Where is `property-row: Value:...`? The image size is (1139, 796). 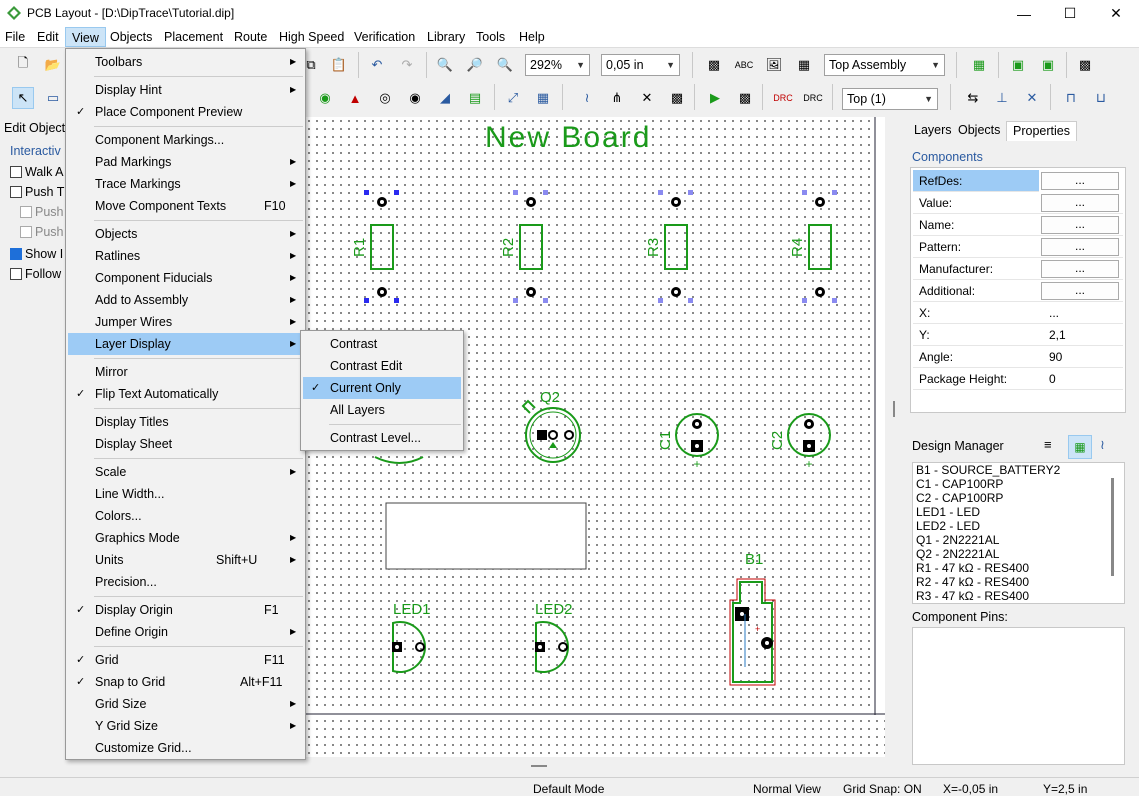
property-row: Value:... is located at coordinates (1018, 203).